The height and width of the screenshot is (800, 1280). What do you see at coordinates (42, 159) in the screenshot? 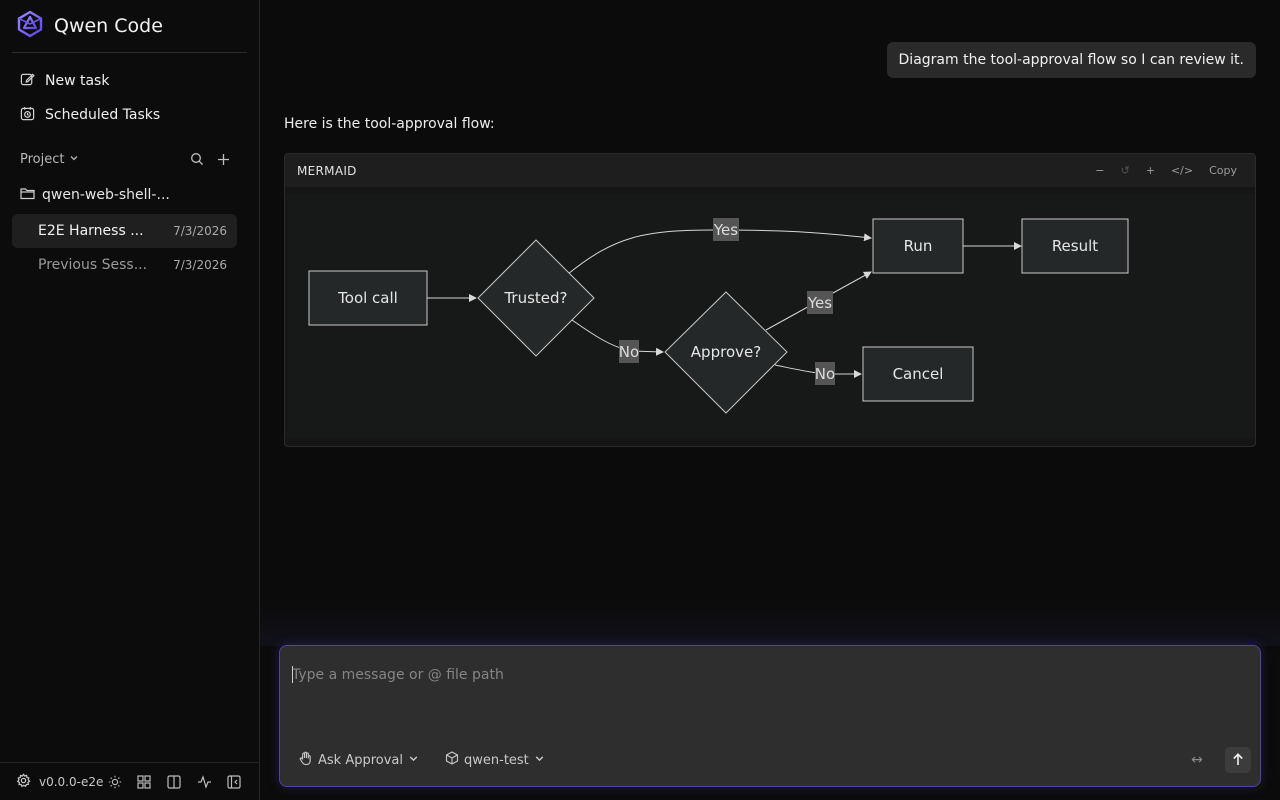
I see `project-label: Project` at bounding box center [42, 159].